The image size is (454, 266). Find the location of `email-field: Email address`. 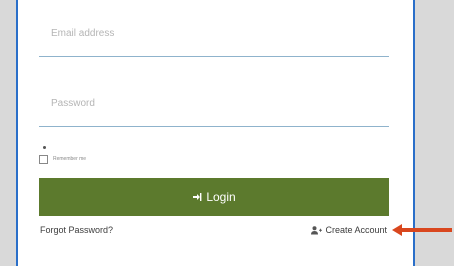

email-field: Email address is located at coordinates (214, 41).